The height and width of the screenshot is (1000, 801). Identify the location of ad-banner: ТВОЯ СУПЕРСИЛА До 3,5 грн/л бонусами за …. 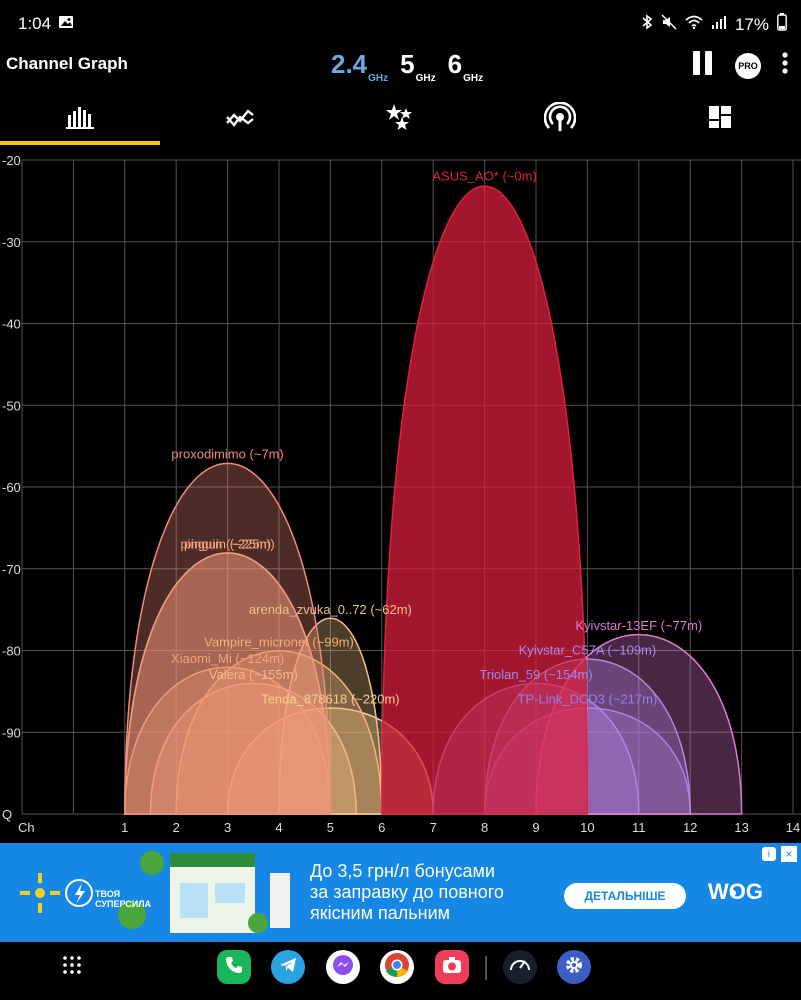
(400, 892).